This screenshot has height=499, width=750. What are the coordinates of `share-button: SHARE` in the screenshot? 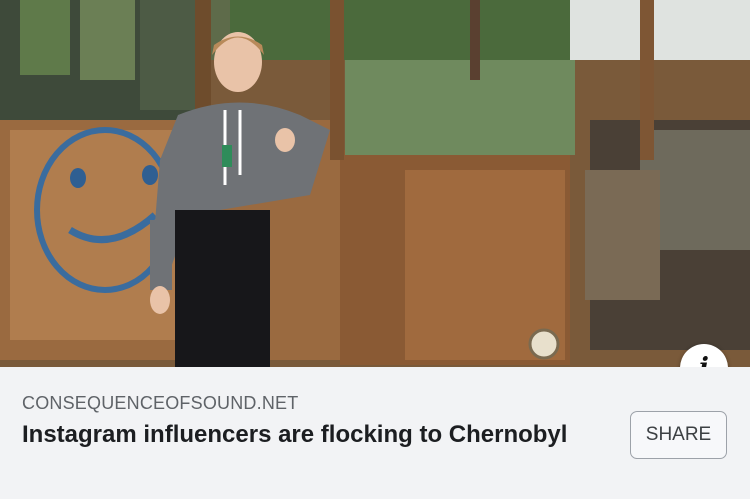 It's located at (678, 435).